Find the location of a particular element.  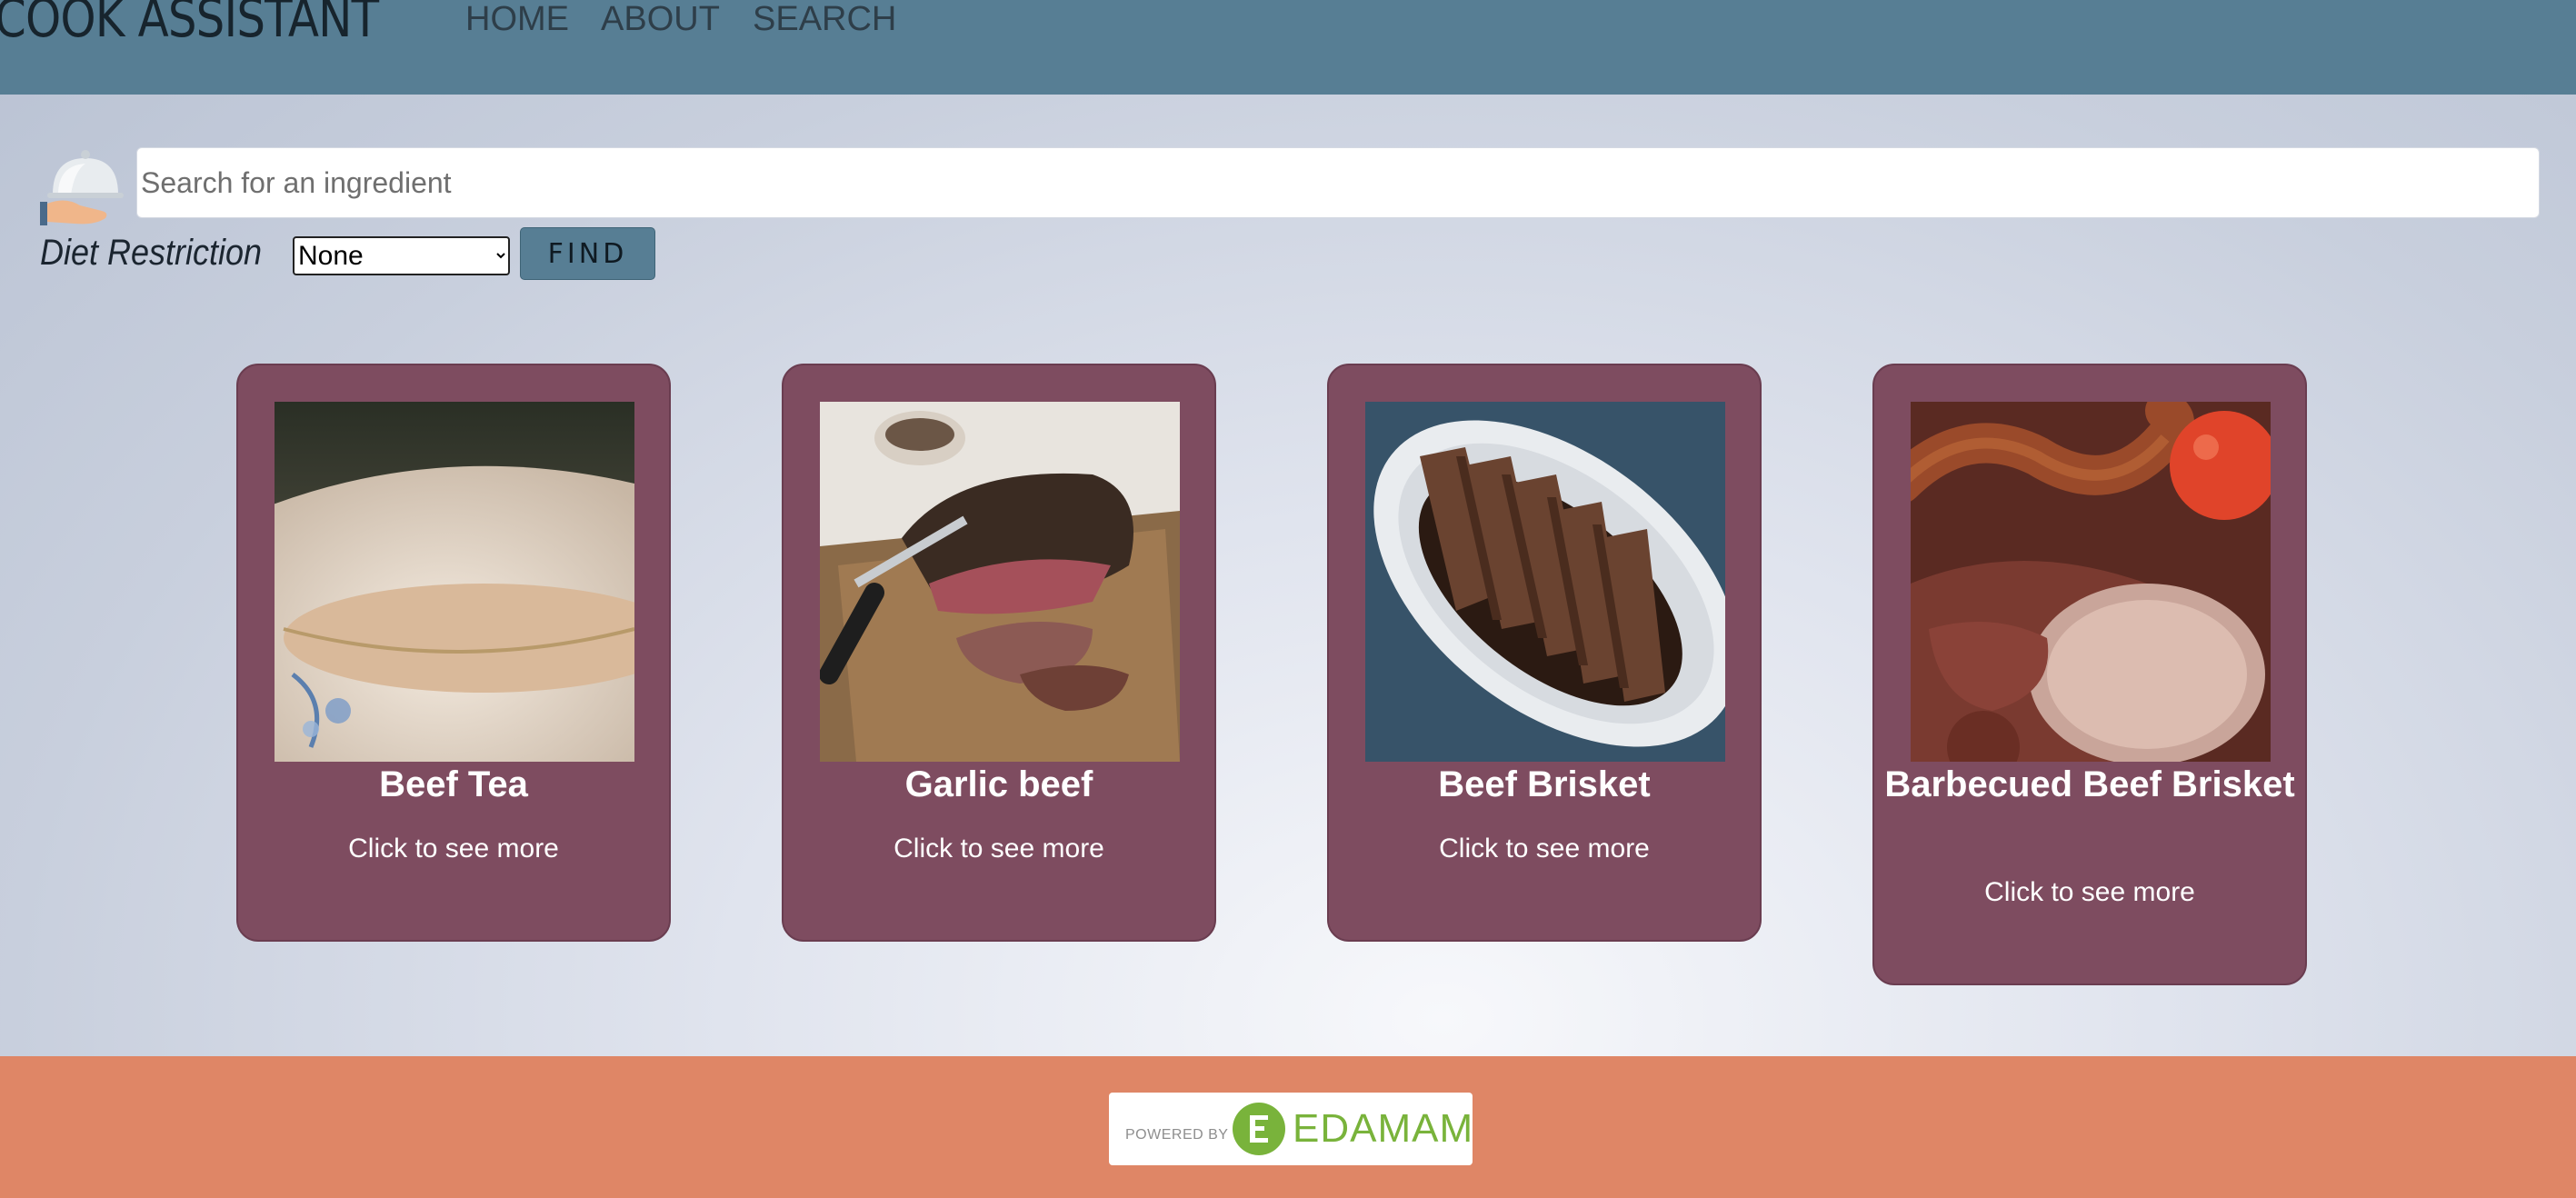

recipe-card: Beef Tea Click to see more is located at coordinates (453, 653).